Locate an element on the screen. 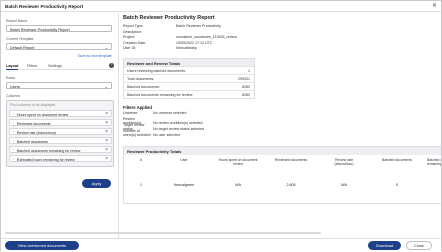 This screenshot has width=442, height=252. window-title: Batch Reviewer Productivity Report is located at coordinates (44, 6).